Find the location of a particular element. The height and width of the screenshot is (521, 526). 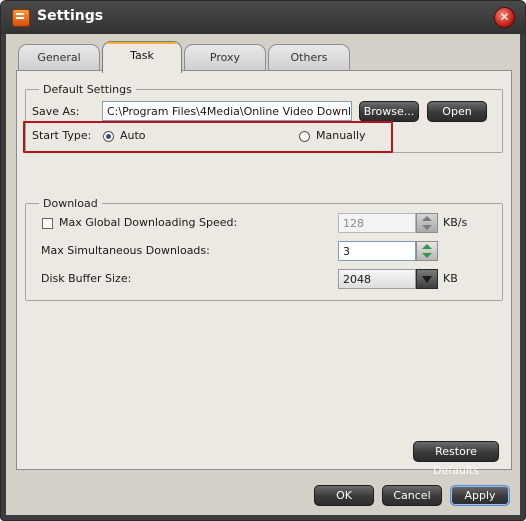

disk-buffer-unit: KB is located at coordinates (450, 278).